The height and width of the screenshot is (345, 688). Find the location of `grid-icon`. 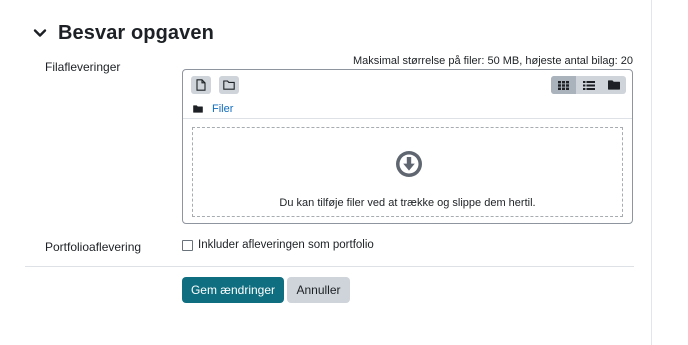

grid-icon is located at coordinates (563, 85).